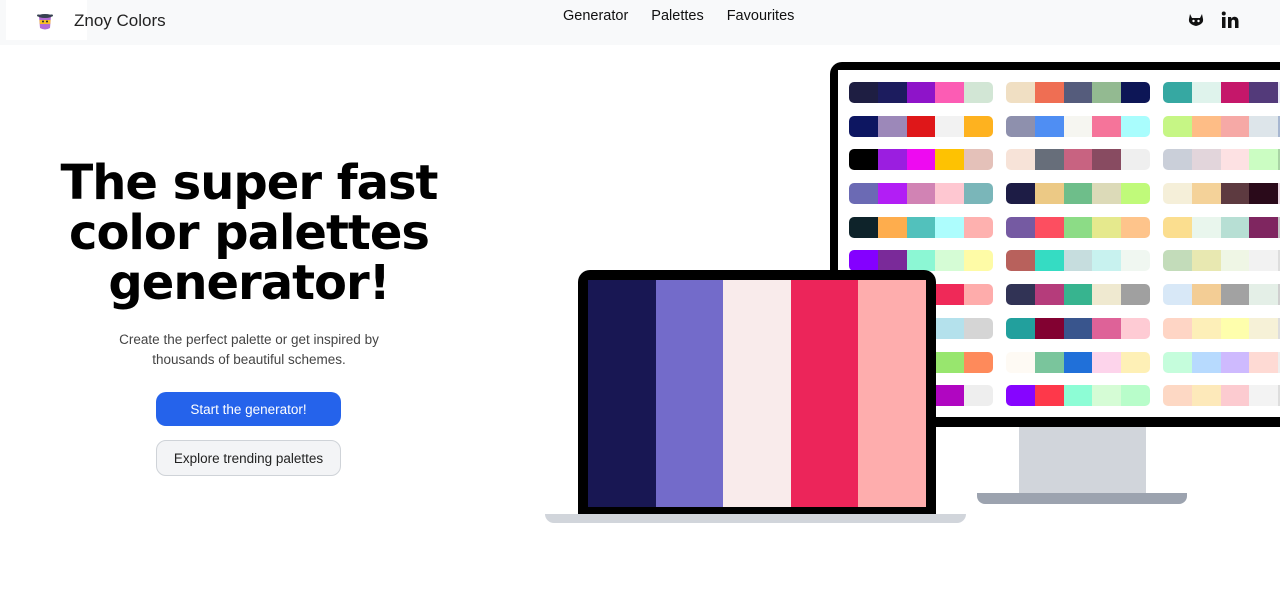  What do you see at coordinates (45, 21) in the screenshot?
I see `pot-icon` at bounding box center [45, 21].